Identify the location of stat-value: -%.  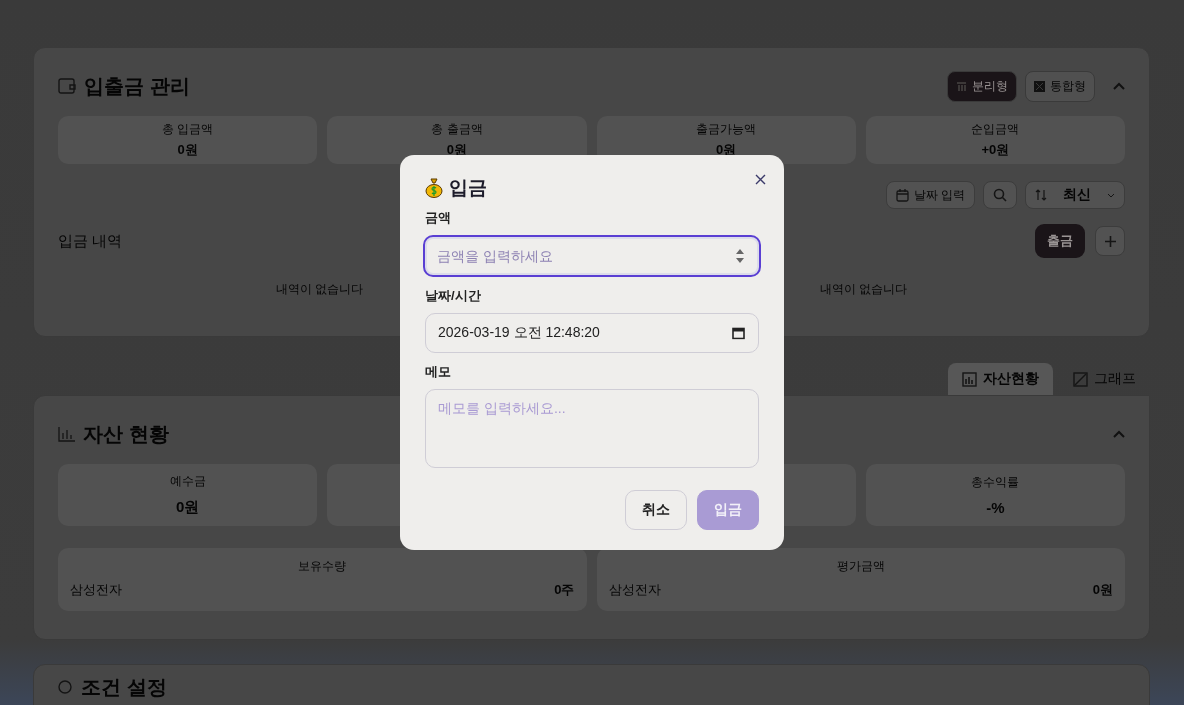
(995, 507).